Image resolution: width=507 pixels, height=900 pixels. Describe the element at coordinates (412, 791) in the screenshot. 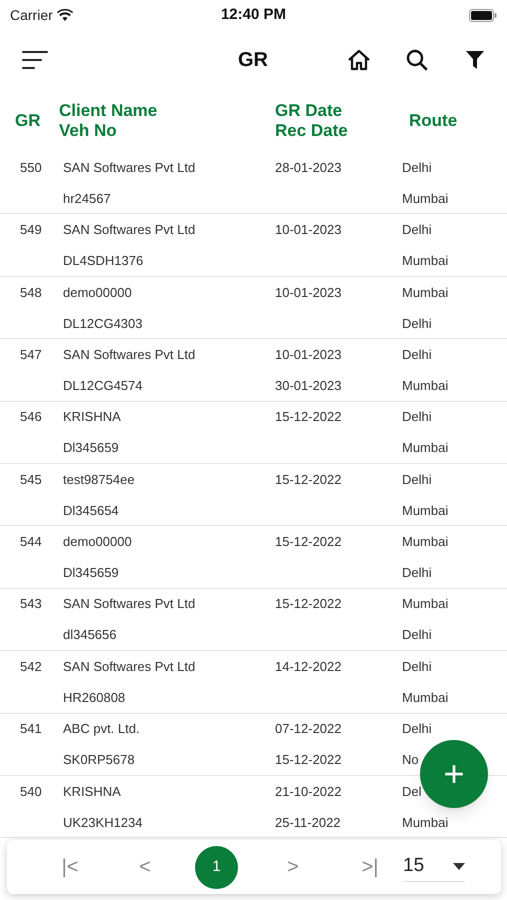

I see `route-from: Del` at that location.